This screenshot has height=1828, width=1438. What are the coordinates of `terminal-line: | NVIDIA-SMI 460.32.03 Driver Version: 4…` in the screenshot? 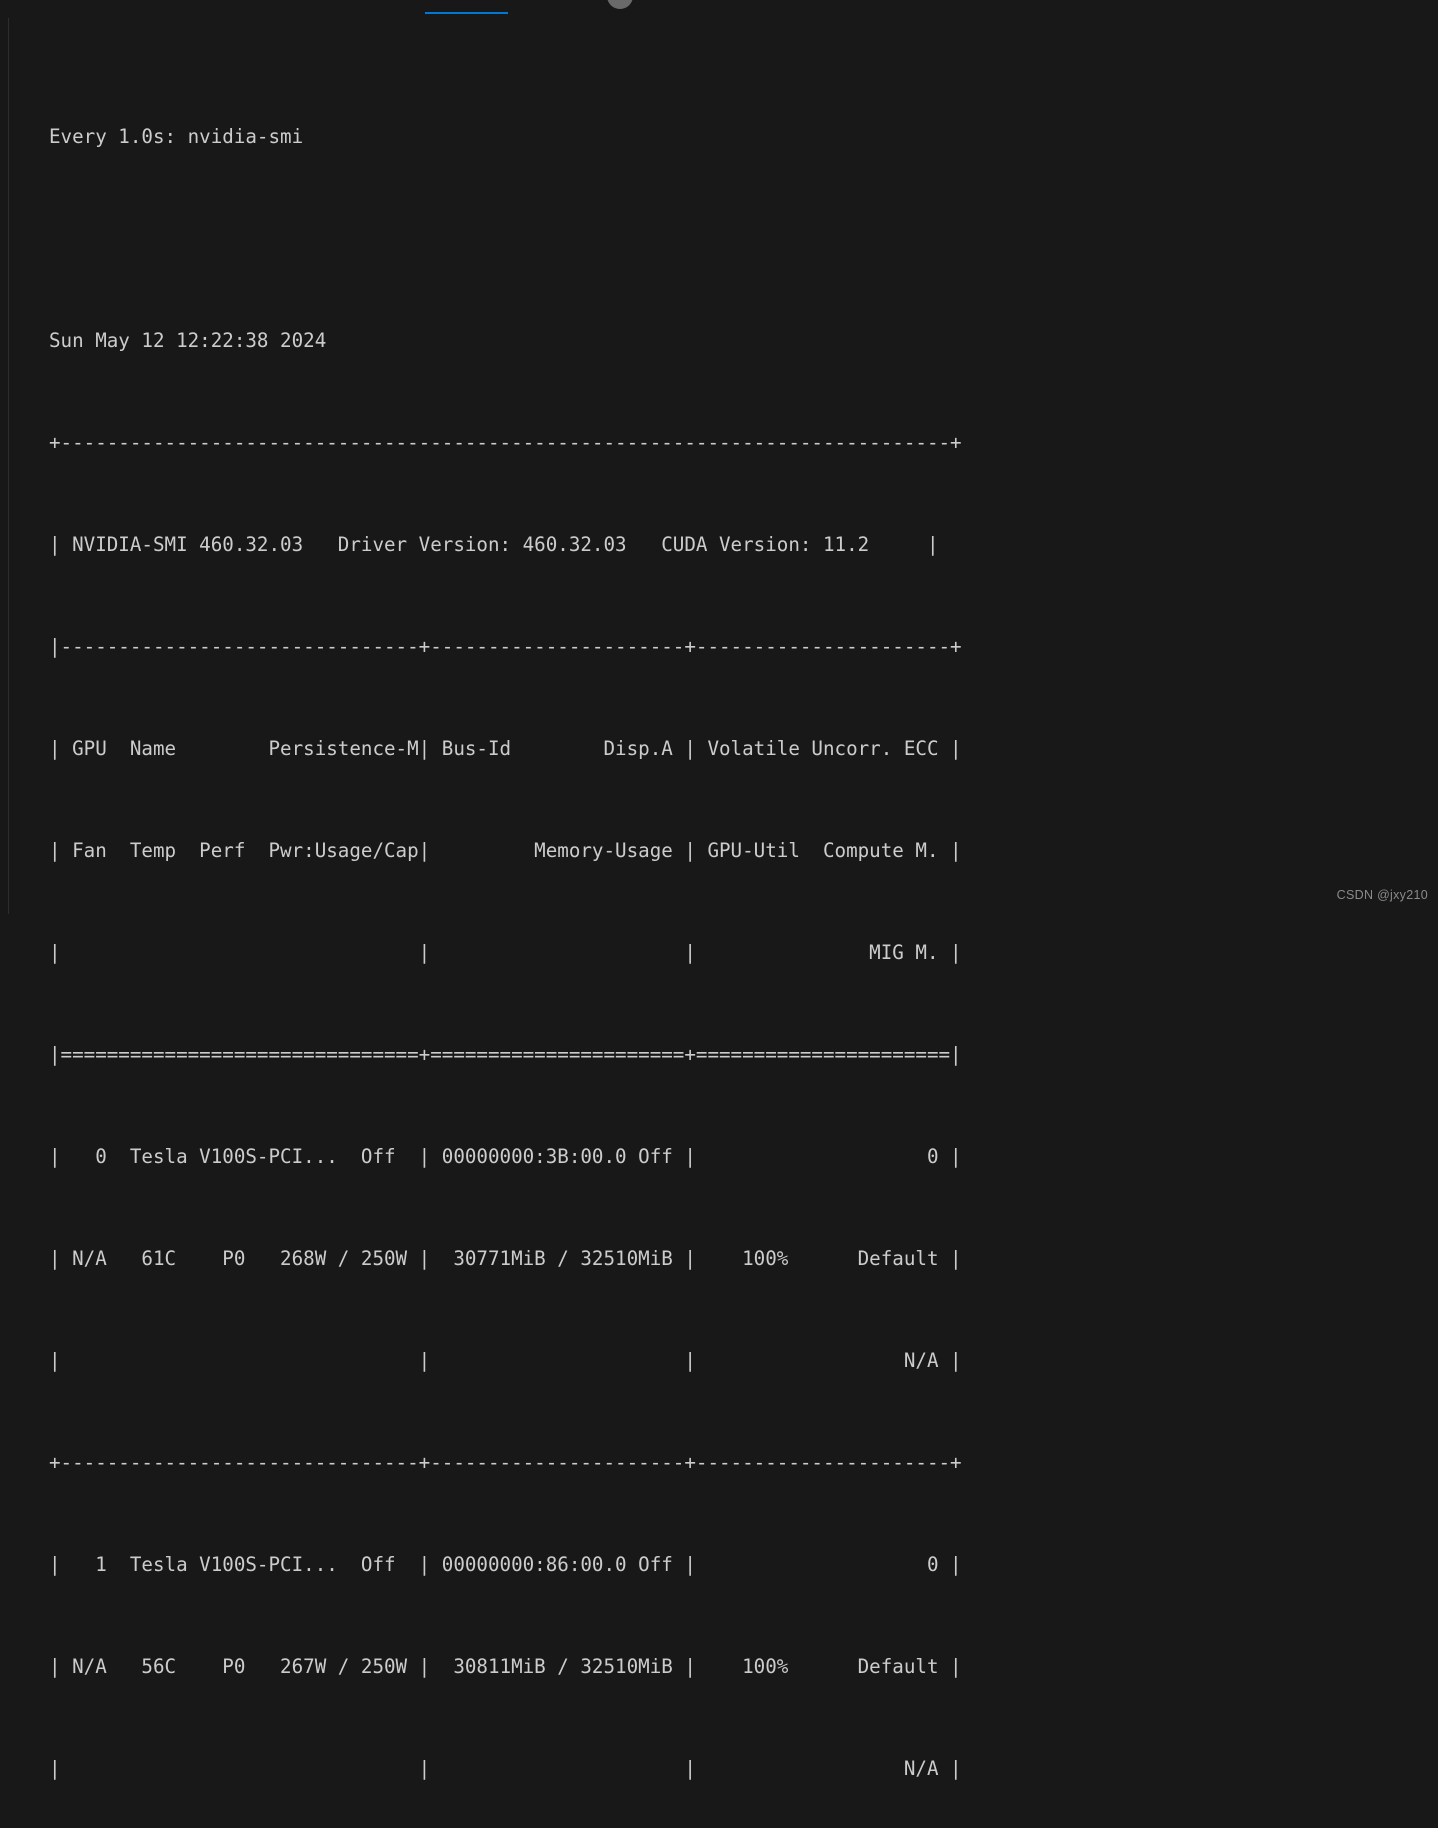 It's located at (494, 544).